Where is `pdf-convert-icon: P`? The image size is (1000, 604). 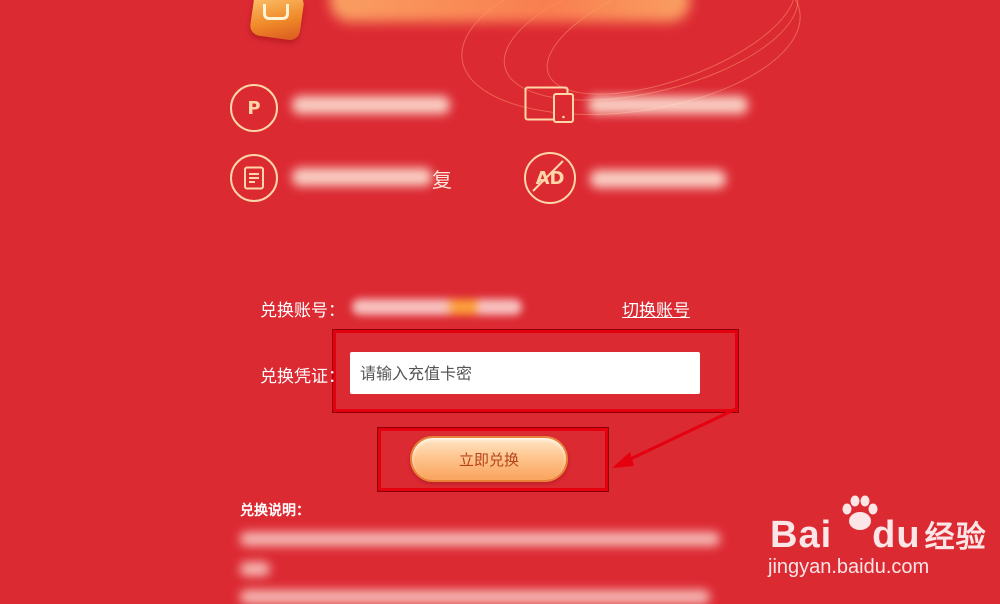 pdf-convert-icon: P is located at coordinates (254, 108).